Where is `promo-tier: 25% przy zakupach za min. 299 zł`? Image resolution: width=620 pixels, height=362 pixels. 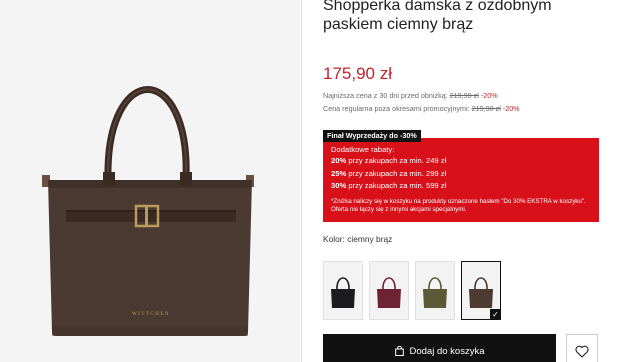 promo-tier: 25% przy zakupach za min. 299 zł is located at coordinates (465, 174).